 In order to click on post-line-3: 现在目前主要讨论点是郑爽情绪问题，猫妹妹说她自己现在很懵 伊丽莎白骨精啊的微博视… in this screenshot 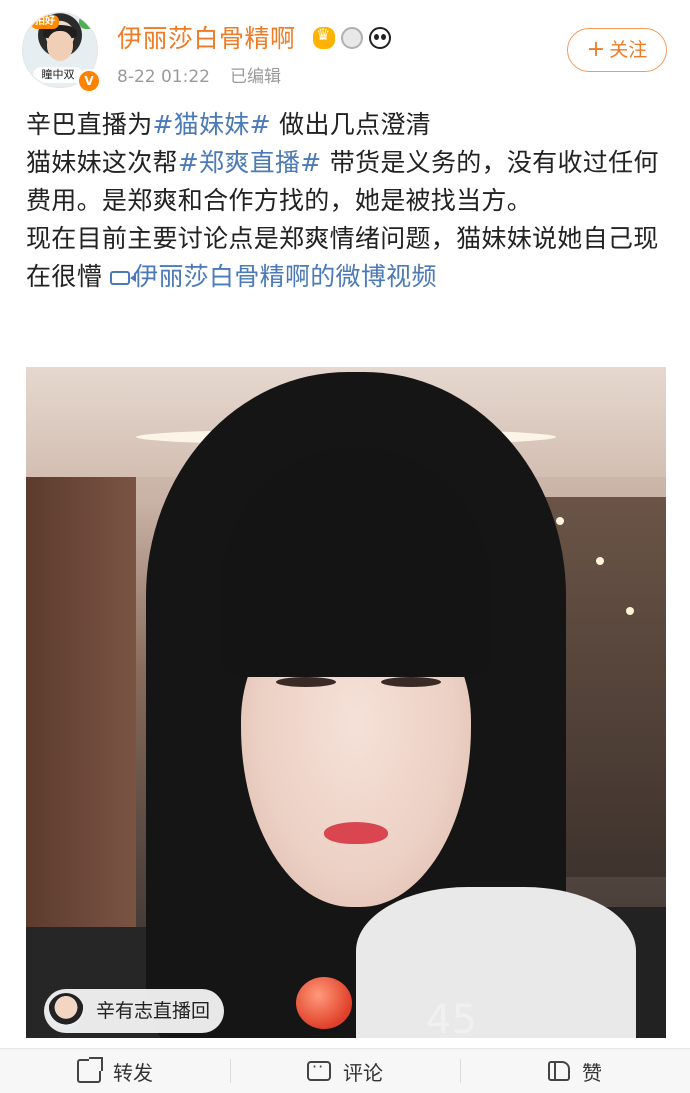, I will do `click(346, 258)`.